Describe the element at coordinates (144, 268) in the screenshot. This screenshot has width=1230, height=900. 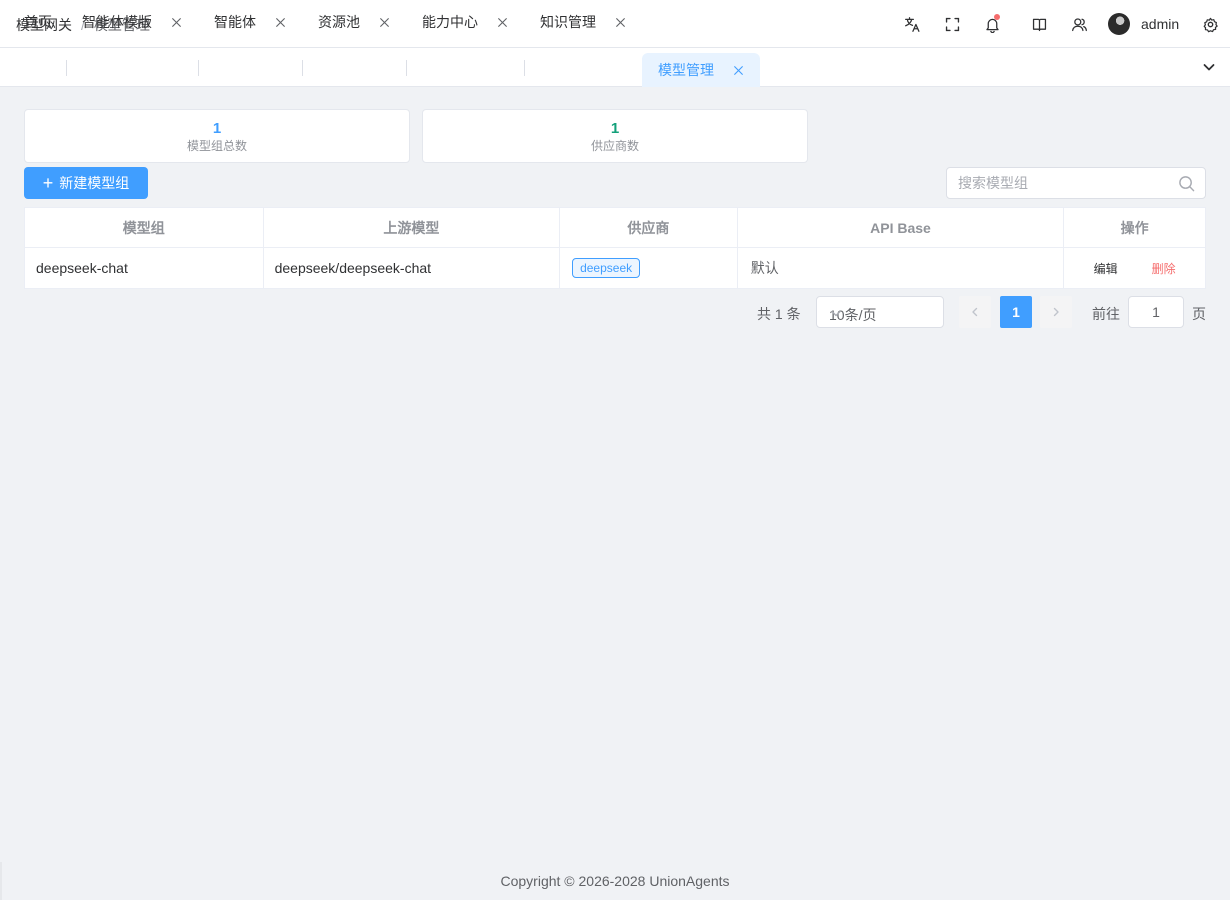
I see `cell-model-group: deepseek-chat` at that location.